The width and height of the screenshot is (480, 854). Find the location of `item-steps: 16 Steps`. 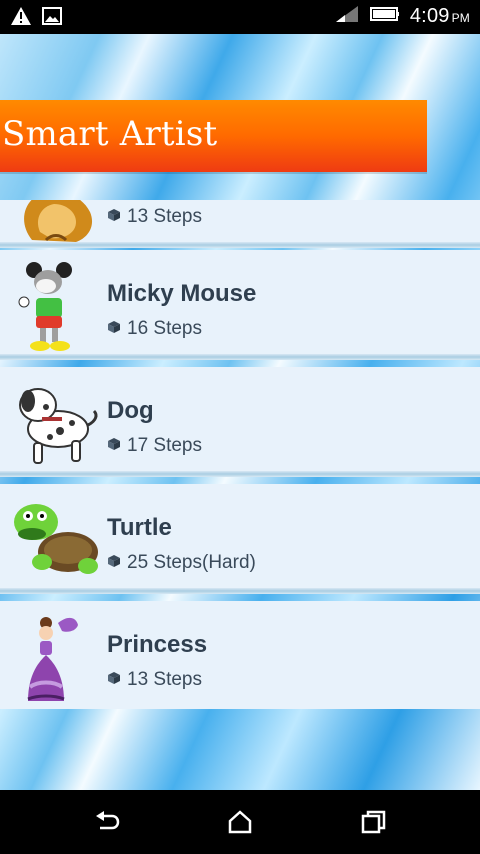

item-steps: 16 Steps is located at coordinates (154, 329).